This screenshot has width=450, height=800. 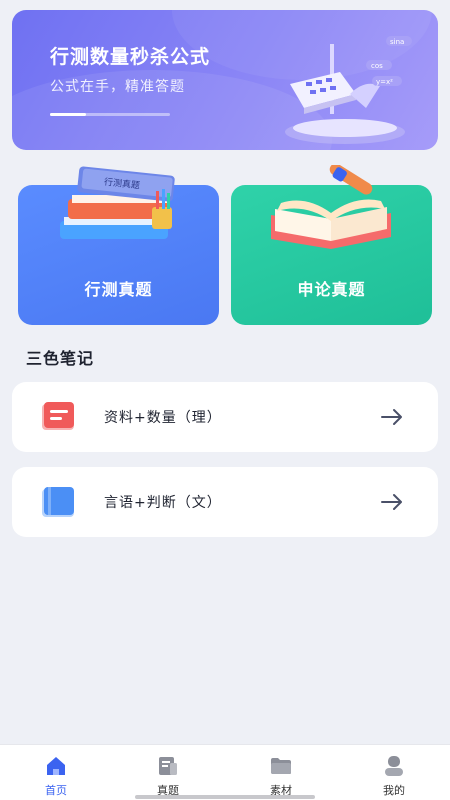 I want to click on banner-art-text: y=x², so click(x=384, y=82).